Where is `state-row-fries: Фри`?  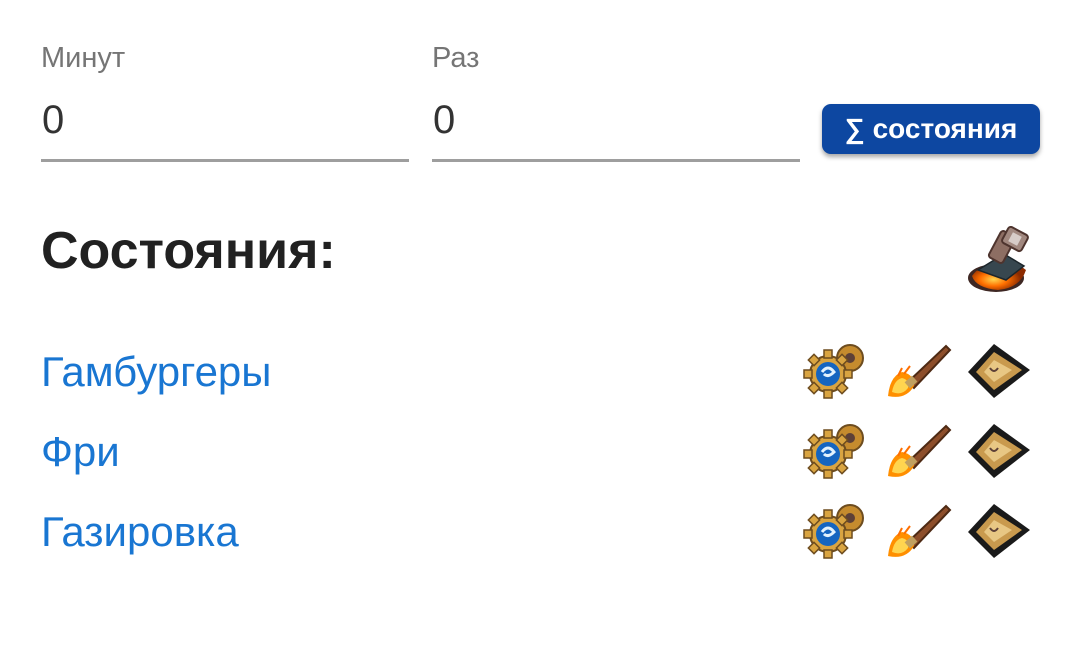
state-row-fries: Фри is located at coordinates (540, 453).